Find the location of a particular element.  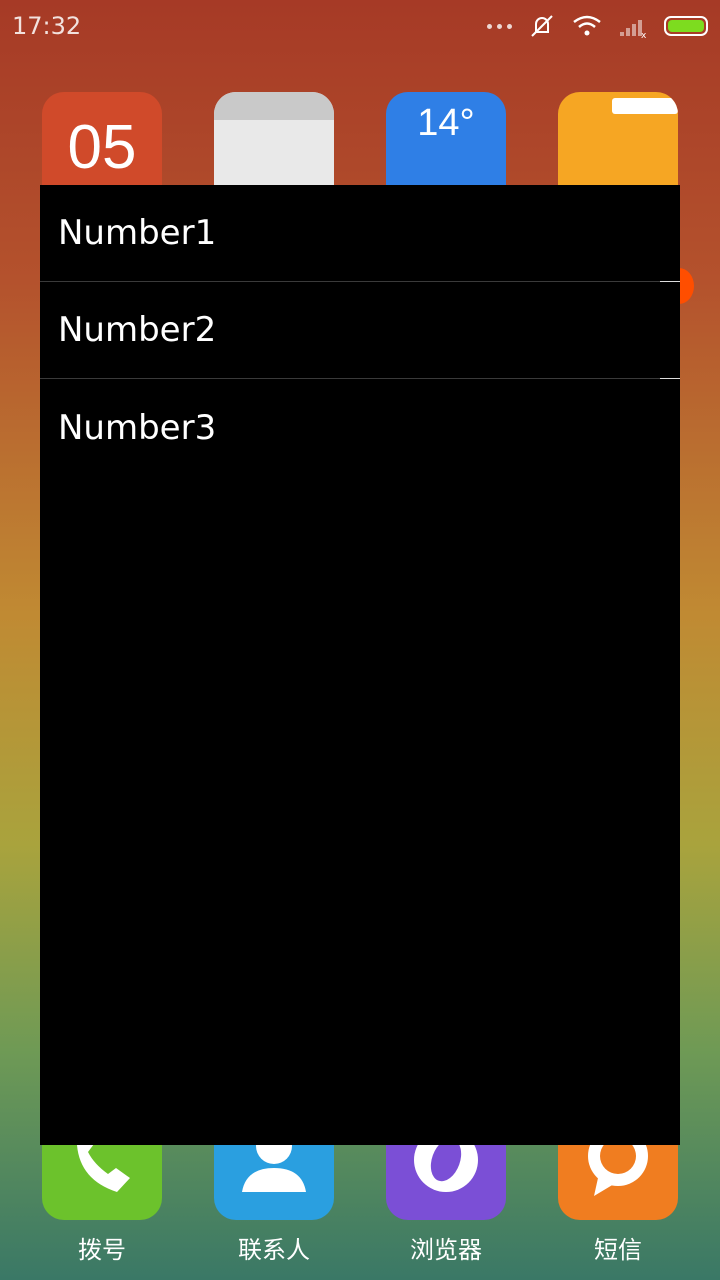

dock-label-sms: 短信 is located at coordinates (618, 1250).